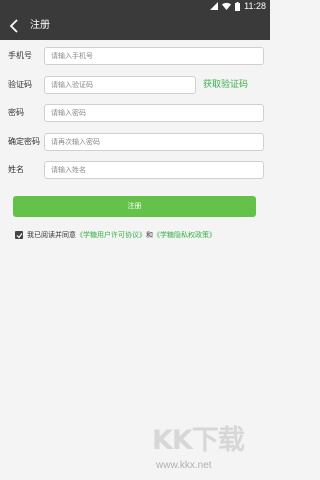 The image size is (320, 480). I want to click on wifi-icon, so click(227, 6).